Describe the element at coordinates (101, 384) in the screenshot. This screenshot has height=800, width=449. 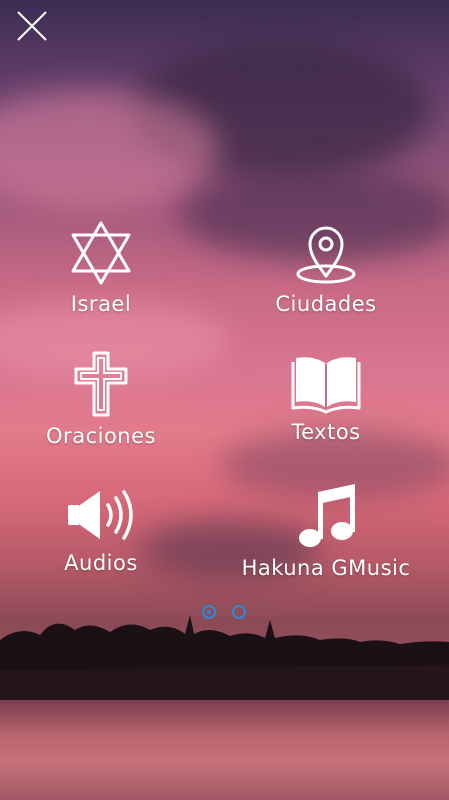
I see `cross-icon` at that location.